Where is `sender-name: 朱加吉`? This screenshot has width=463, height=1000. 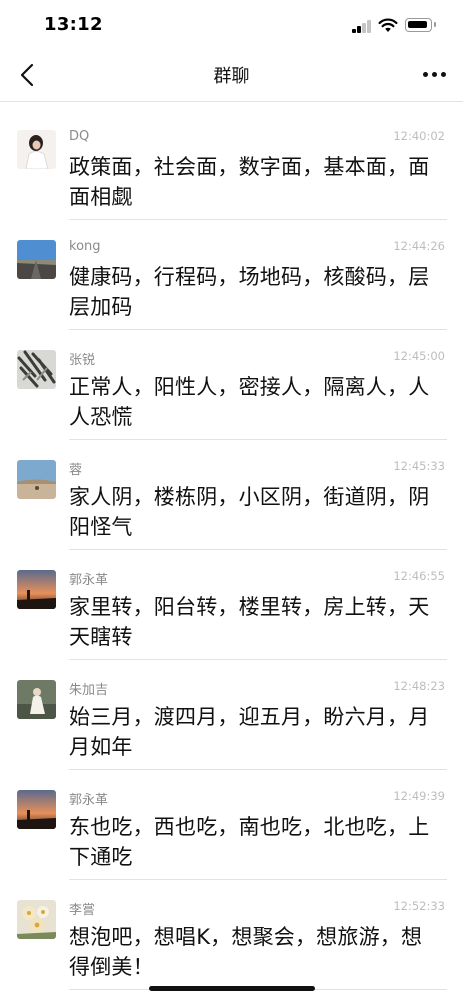 sender-name: 朱加吉 is located at coordinates (89, 690).